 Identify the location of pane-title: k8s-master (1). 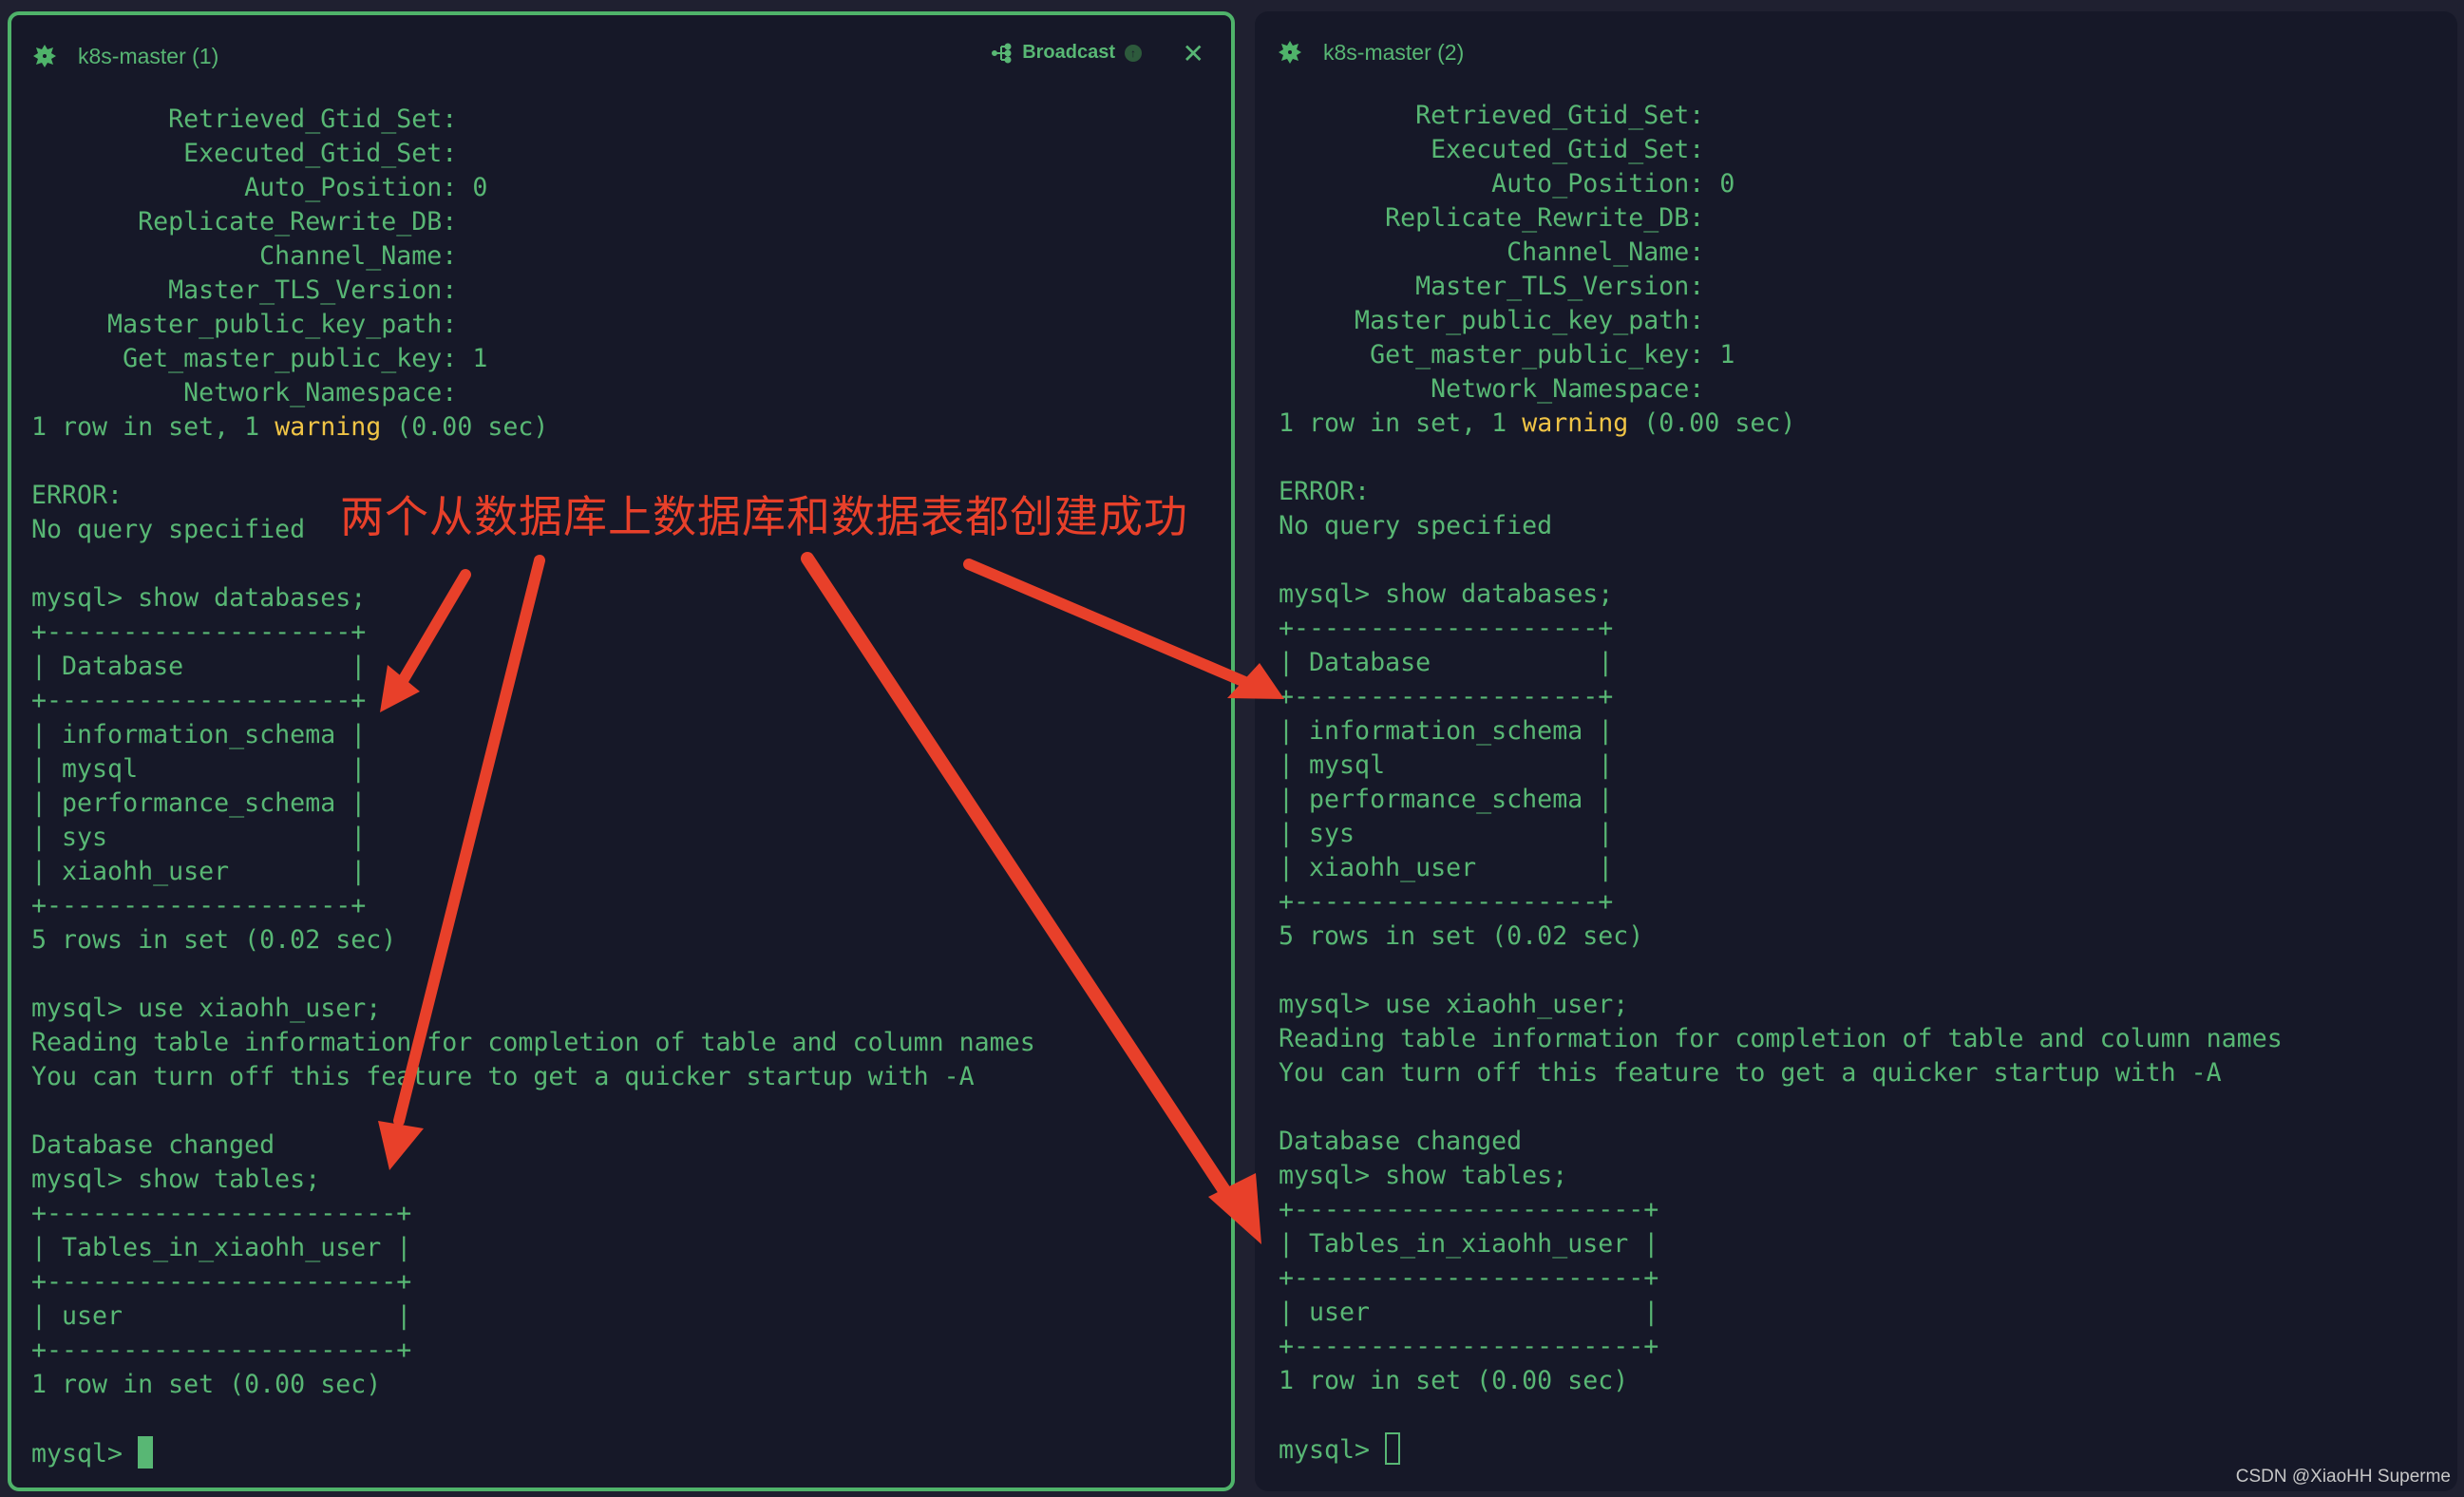
(148, 56).